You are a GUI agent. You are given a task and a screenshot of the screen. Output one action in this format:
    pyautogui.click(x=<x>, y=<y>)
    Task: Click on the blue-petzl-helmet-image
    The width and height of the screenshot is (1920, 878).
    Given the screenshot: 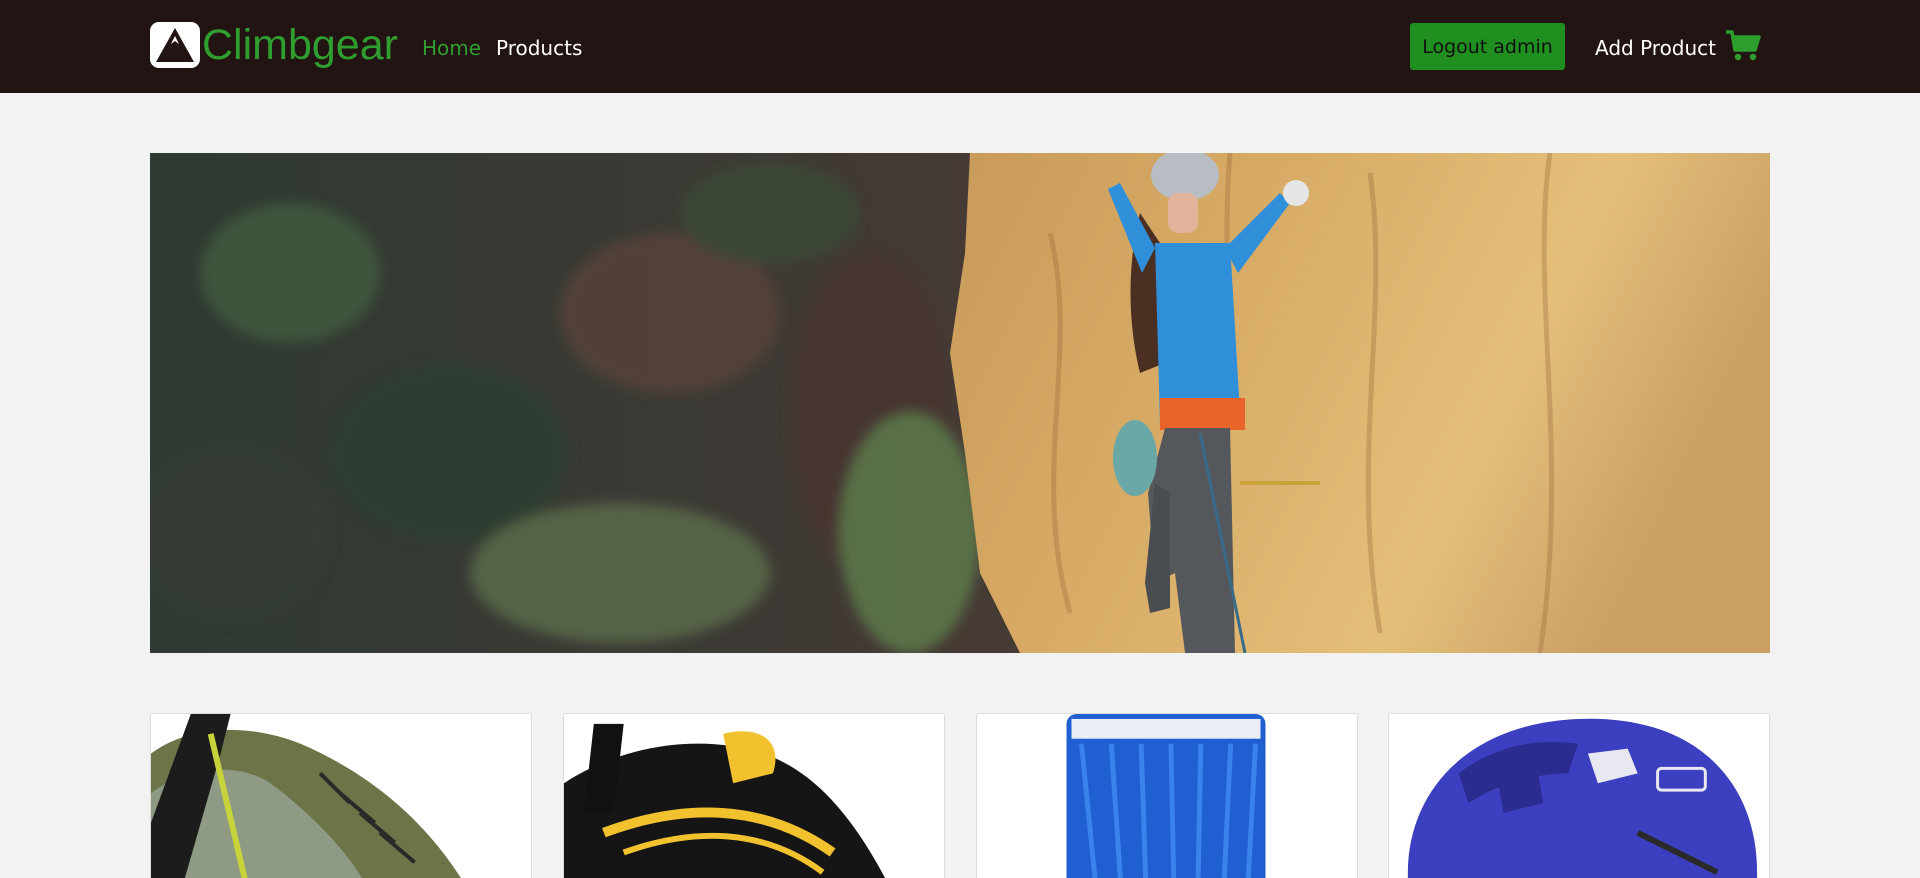 What is the action you would take?
    pyautogui.click(x=1579, y=796)
    